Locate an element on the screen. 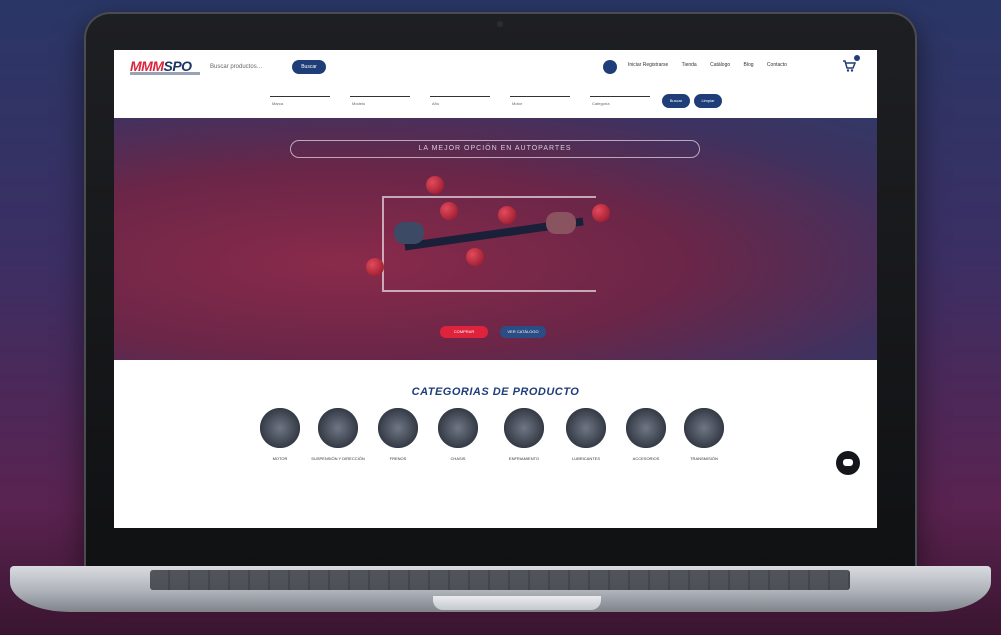 The height and width of the screenshot is (635, 1001). nav-catalogo: Catálogo is located at coordinates (720, 65).